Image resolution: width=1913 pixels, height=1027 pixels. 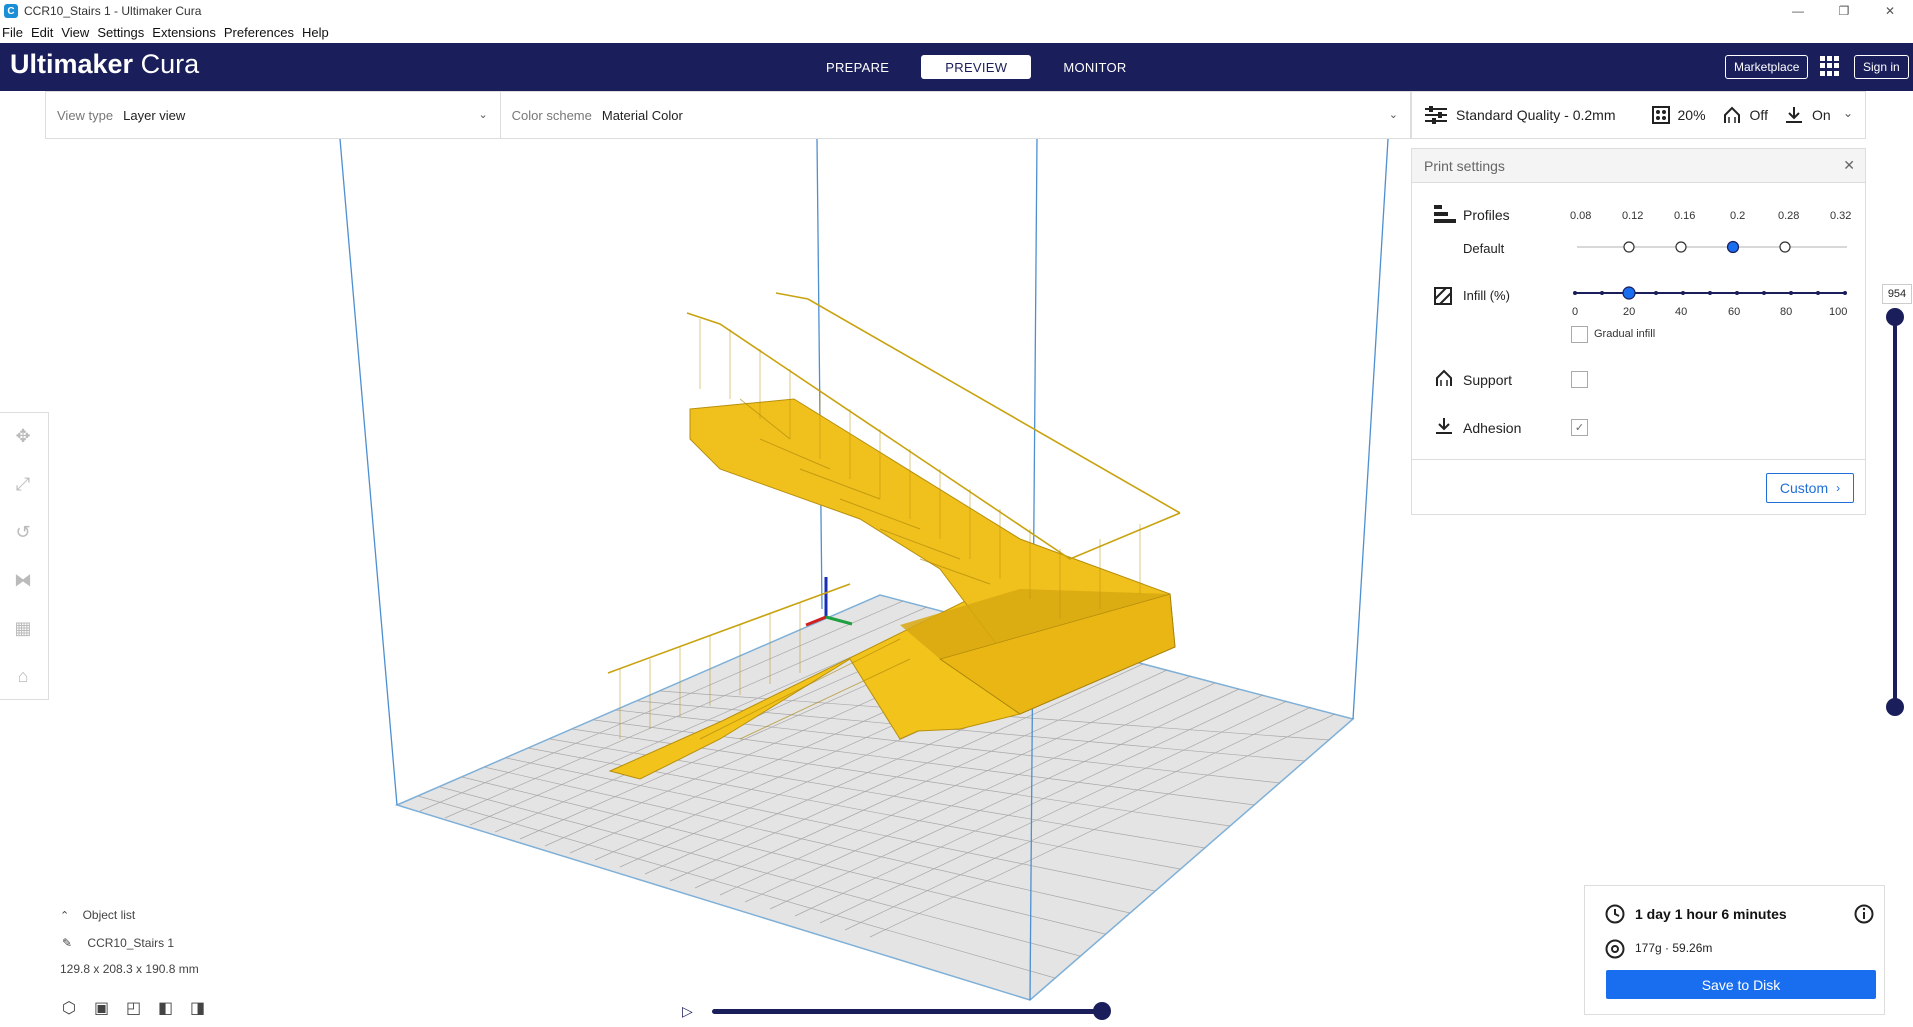 What do you see at coordinates (1579, 379) in the screenshot?
I see `support-checkbox` at bounding box center [1579, 379].